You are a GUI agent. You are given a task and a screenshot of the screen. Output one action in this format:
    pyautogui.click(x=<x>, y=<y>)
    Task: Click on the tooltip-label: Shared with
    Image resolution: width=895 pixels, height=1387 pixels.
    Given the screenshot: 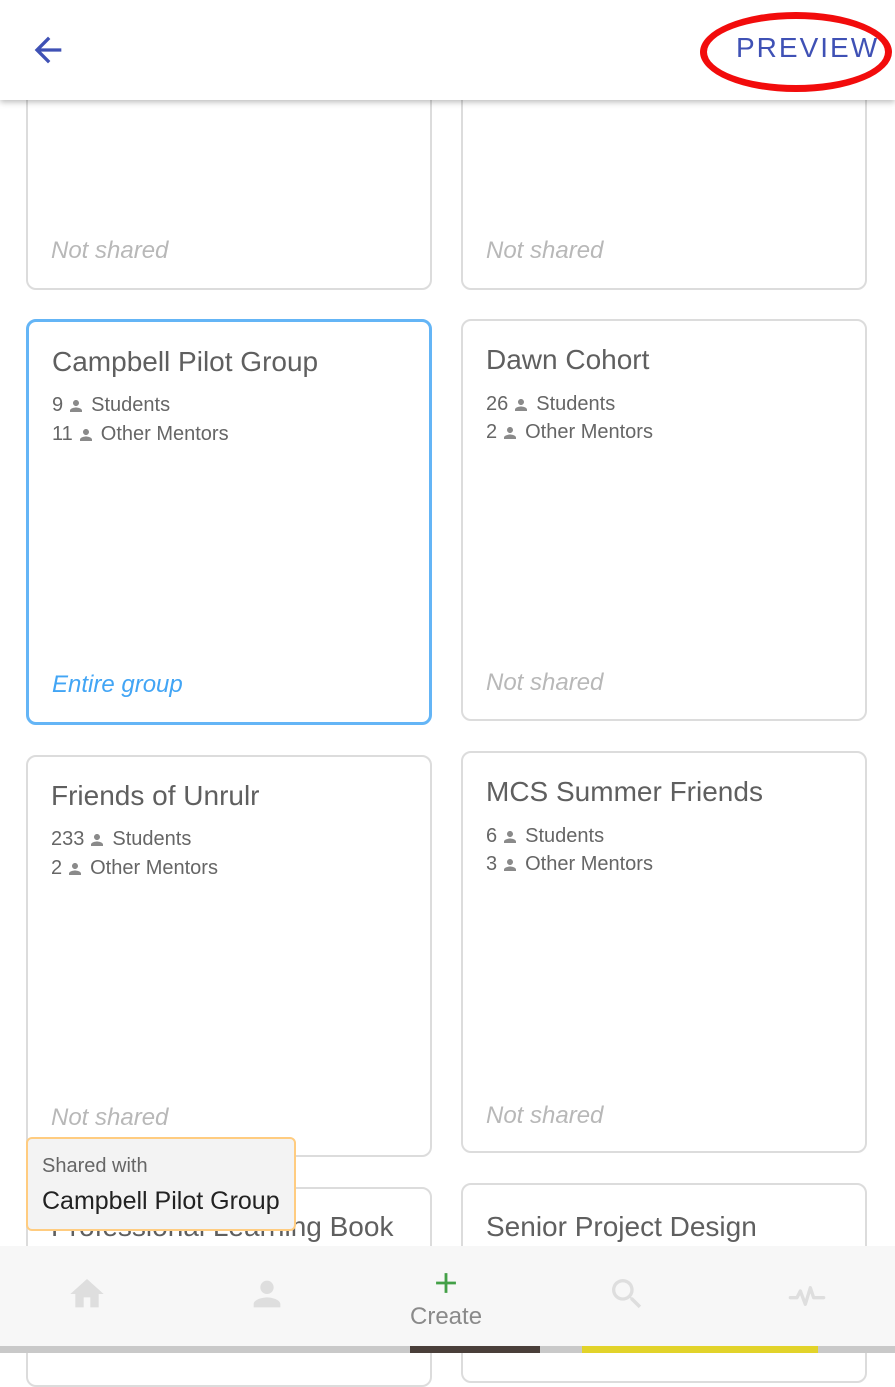 What is the action you would take?
    pyautogui.click(x=95, y=1166)
    